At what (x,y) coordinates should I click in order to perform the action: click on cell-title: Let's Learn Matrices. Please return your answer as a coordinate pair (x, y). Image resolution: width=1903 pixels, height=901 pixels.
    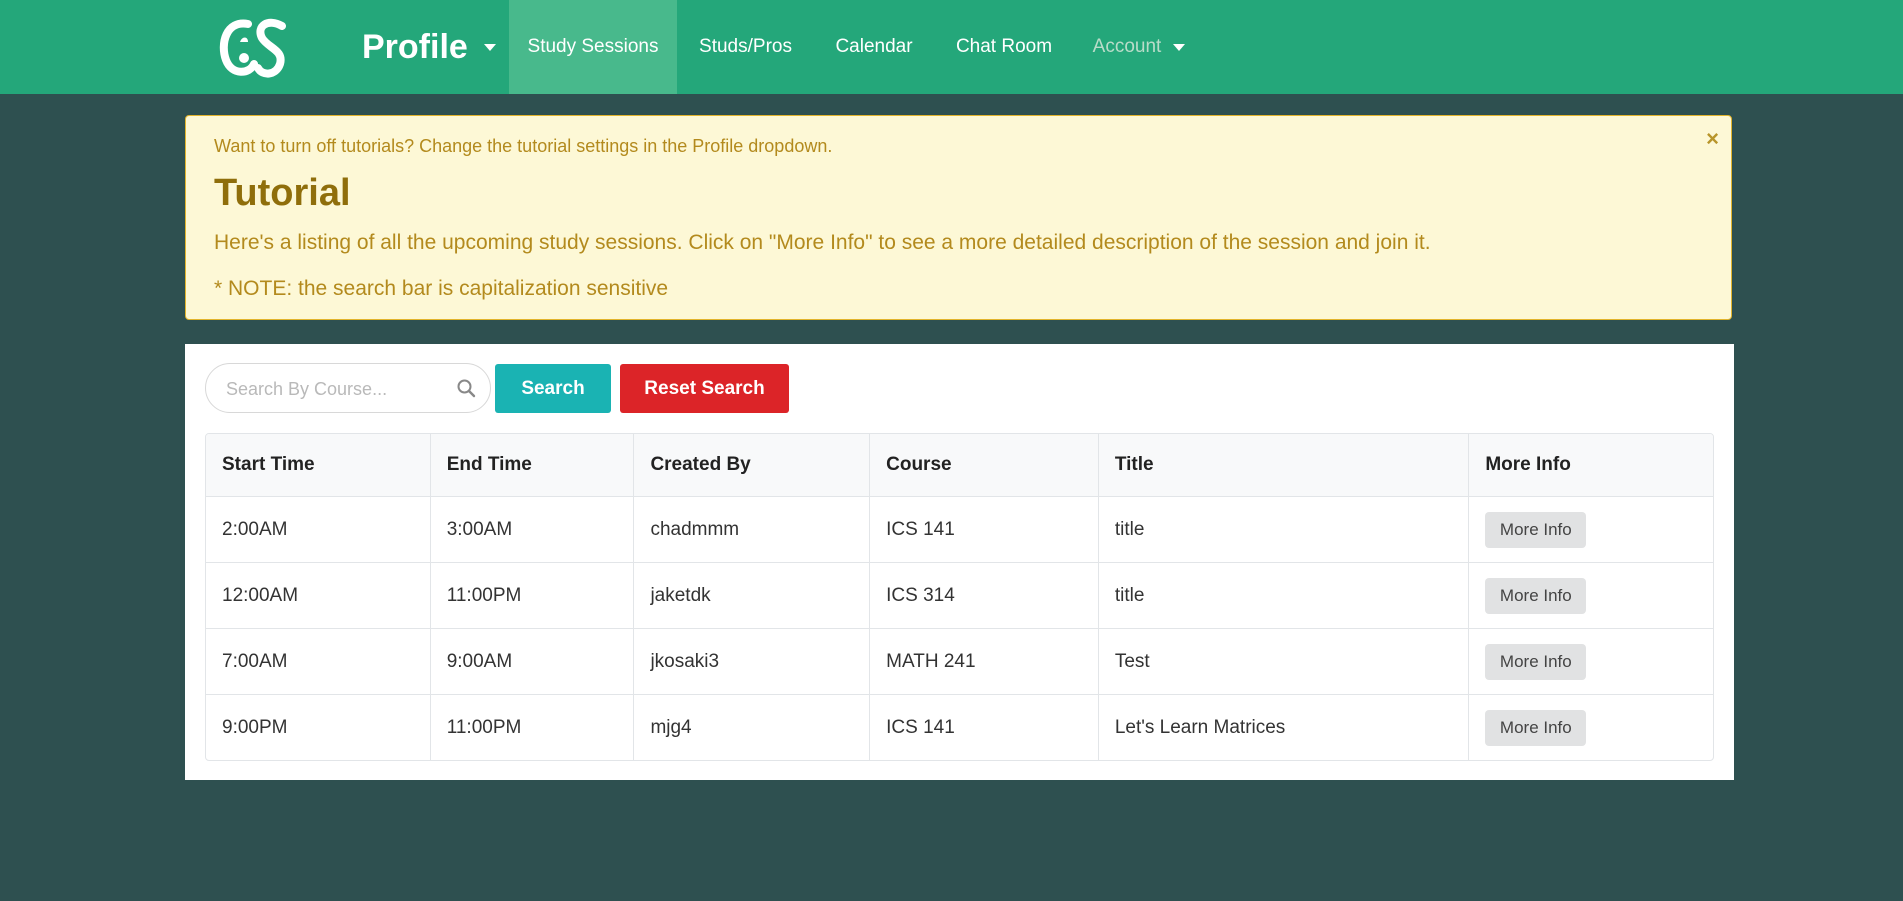
    Looking at the image, I should click on (1283, 727).